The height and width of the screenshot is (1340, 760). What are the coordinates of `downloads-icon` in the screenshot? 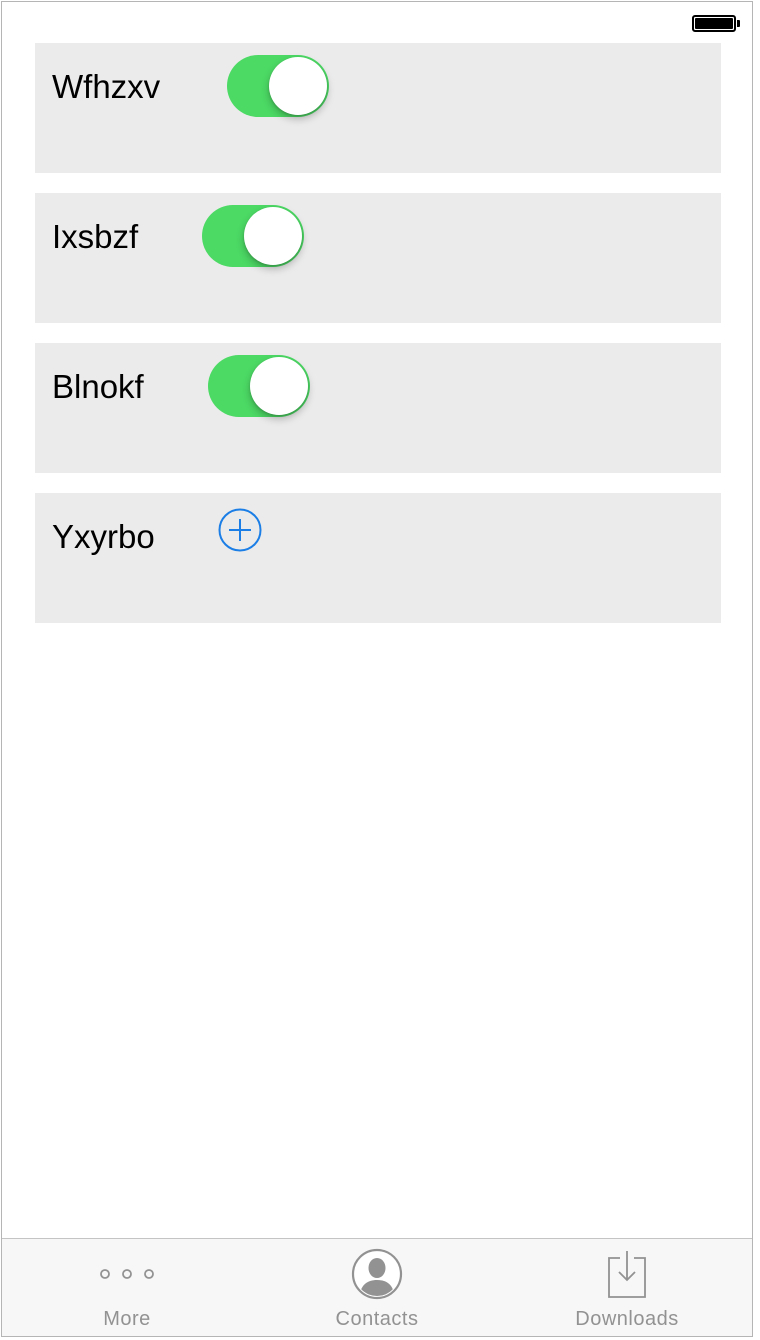 It's located at (627, 1274).